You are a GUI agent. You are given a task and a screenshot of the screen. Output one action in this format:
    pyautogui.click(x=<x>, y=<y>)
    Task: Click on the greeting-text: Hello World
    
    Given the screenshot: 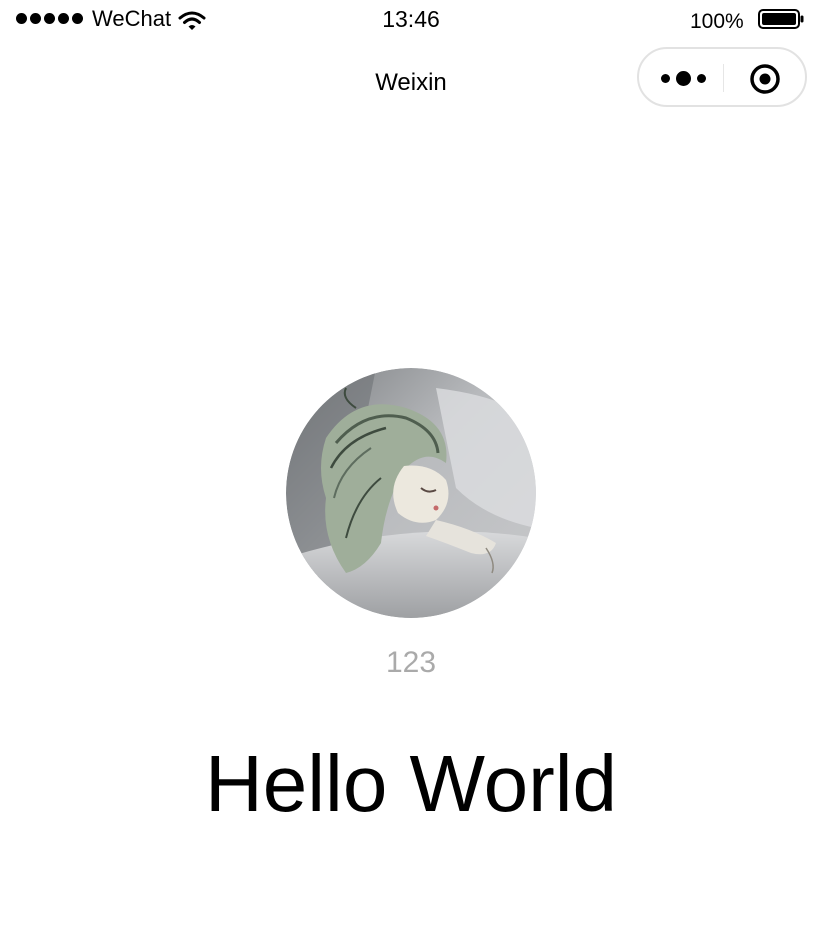 What is the action you would take?
    pyautogui.click(x=411, y=784)
    